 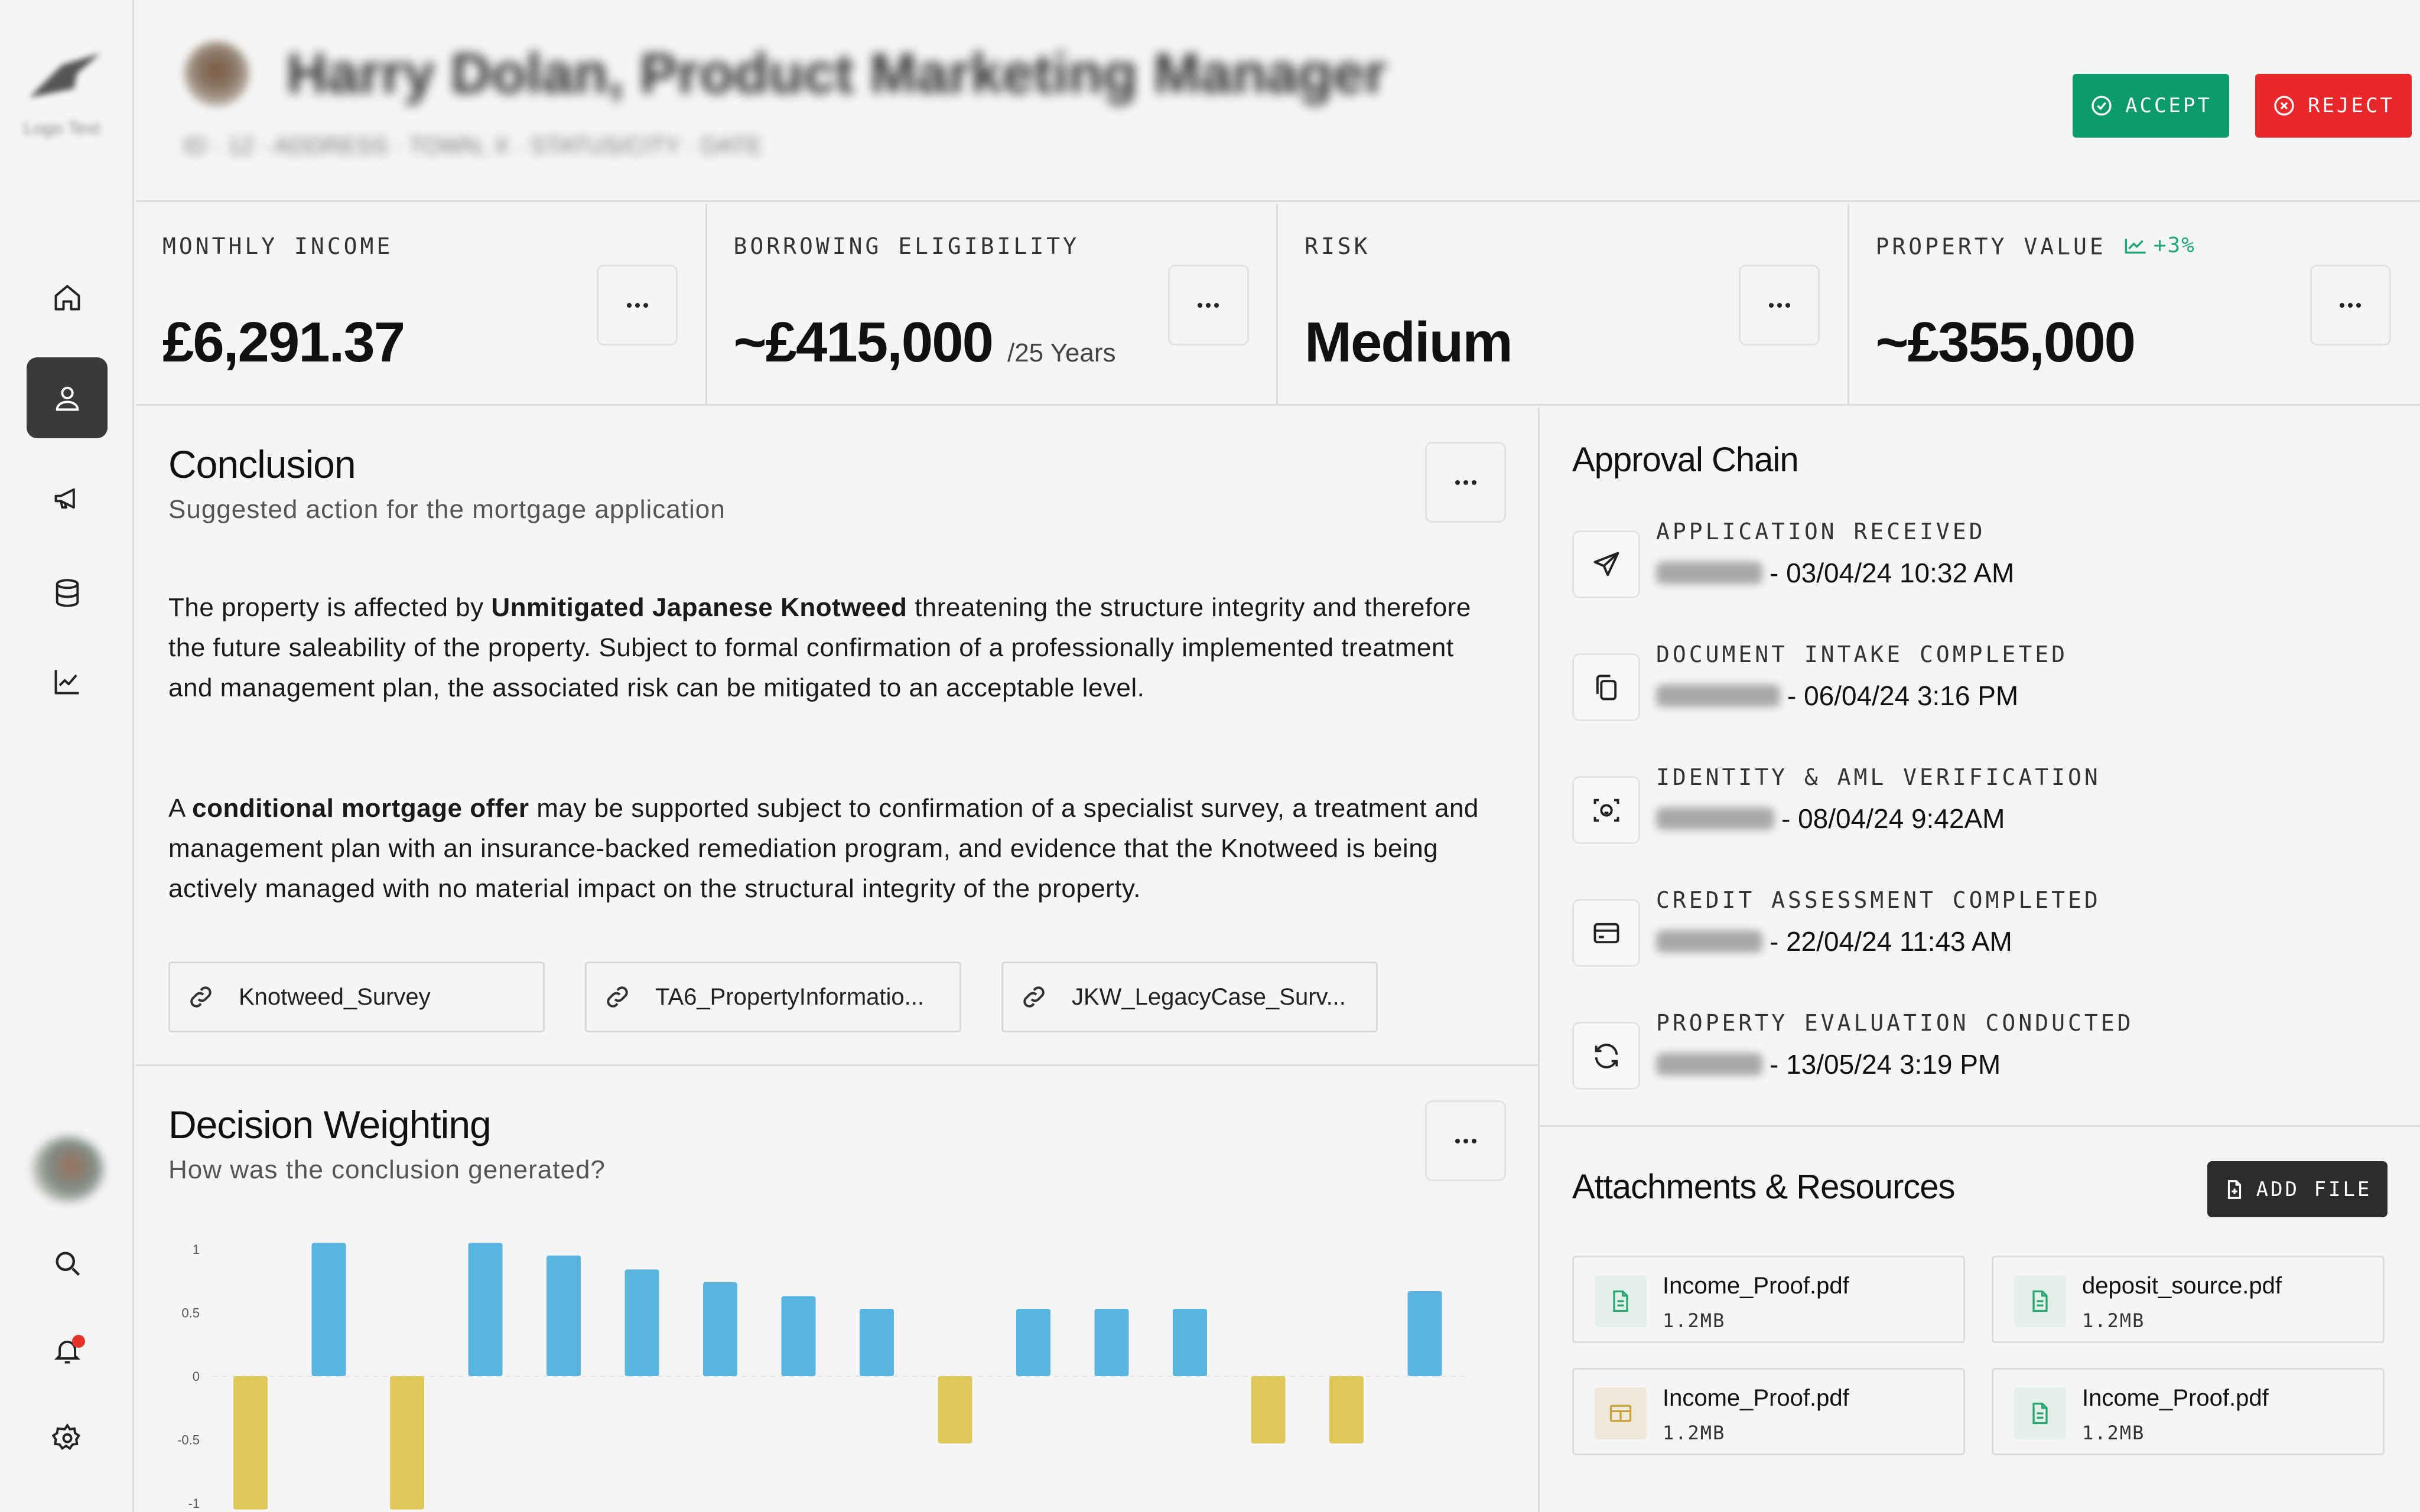 I want to click on home-icon, so click(x=67, y=297).